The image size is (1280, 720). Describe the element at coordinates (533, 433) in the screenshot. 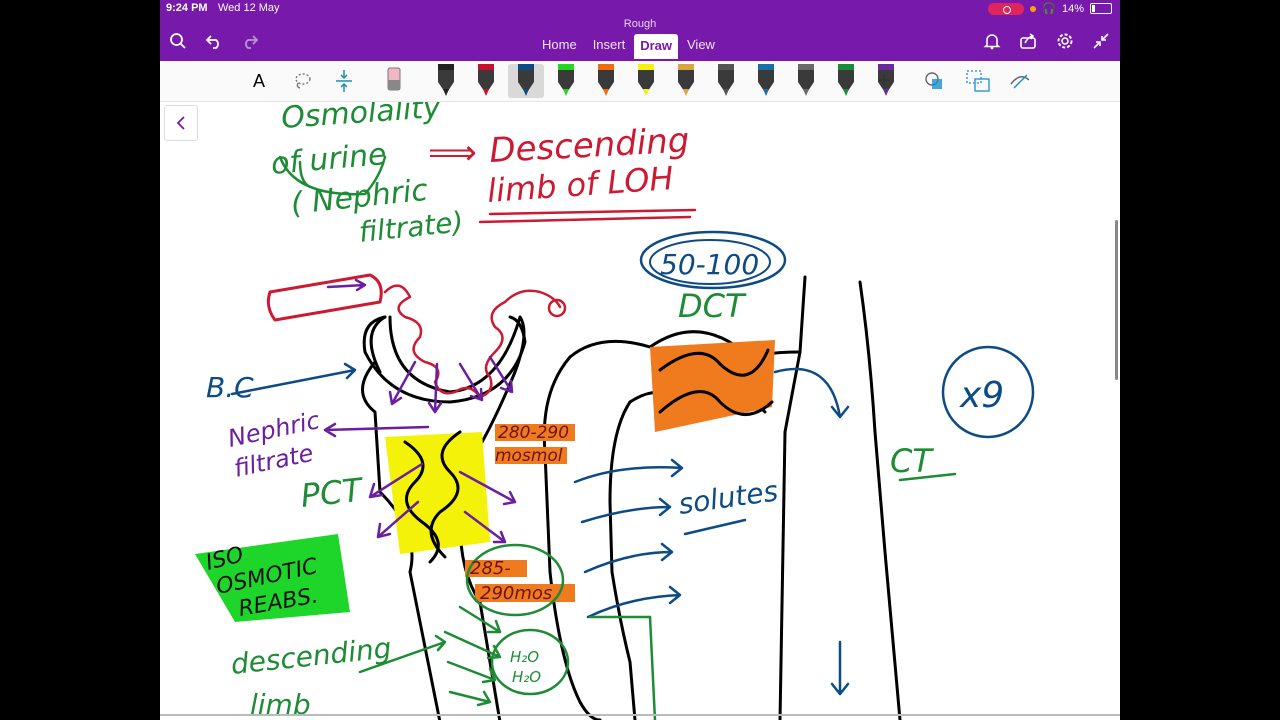

I see `ink-280-290: 280-290` at that location.